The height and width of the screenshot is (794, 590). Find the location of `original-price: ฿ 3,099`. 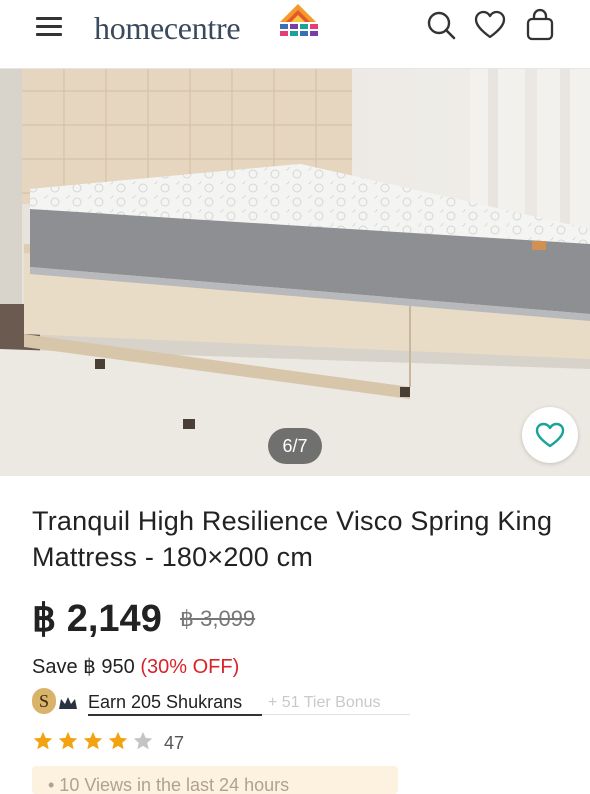

original-price: ฿ 3,099 is located at coordinates (218, 618).